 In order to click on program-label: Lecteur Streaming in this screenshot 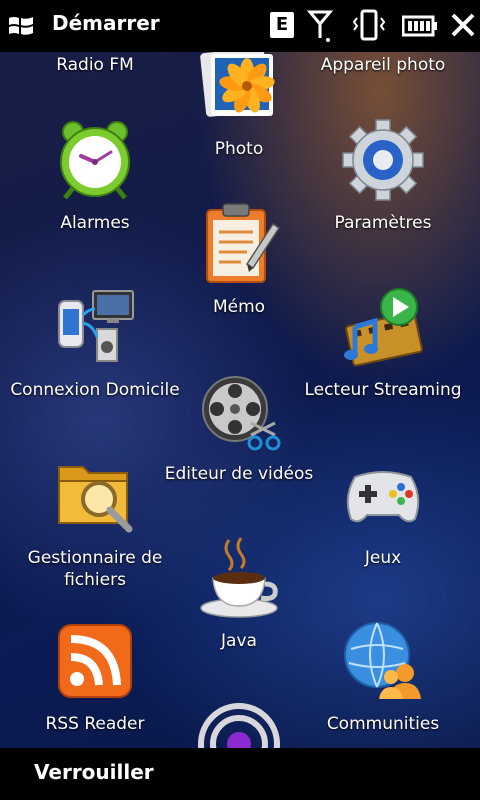, I will do `click(383, 390)`.